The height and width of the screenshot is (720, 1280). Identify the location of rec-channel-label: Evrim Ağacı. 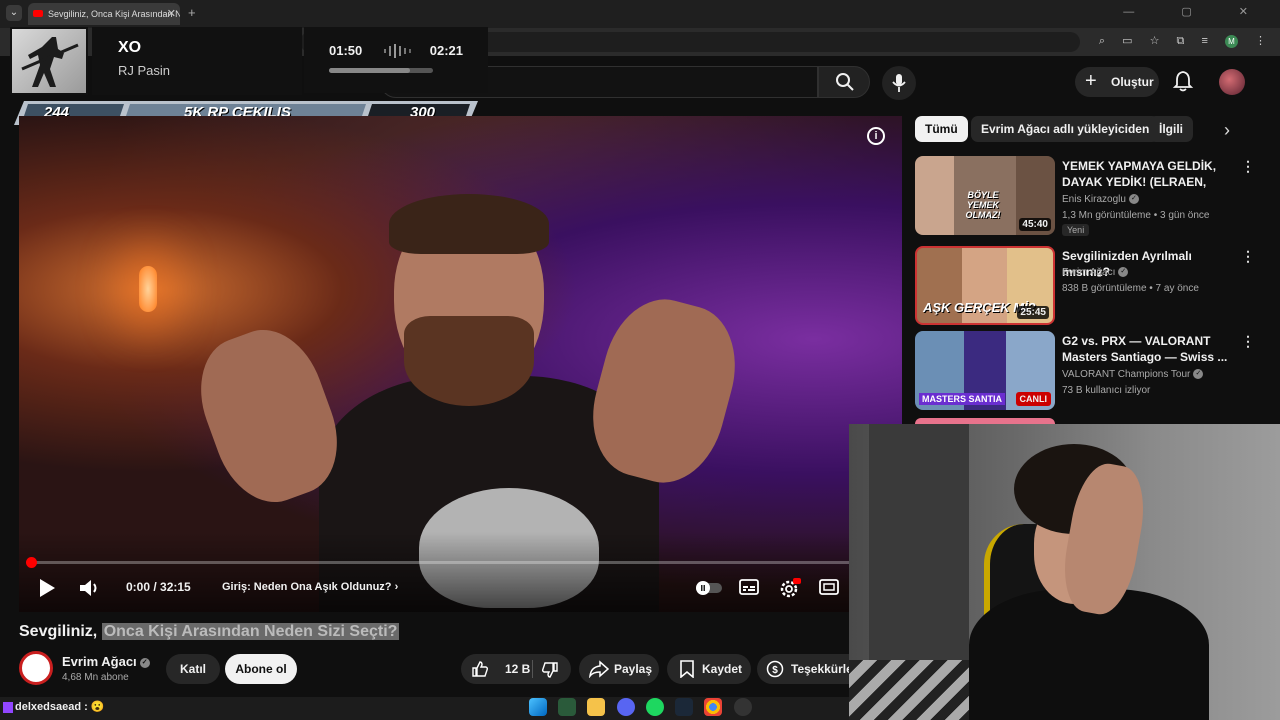
(1089, 272).